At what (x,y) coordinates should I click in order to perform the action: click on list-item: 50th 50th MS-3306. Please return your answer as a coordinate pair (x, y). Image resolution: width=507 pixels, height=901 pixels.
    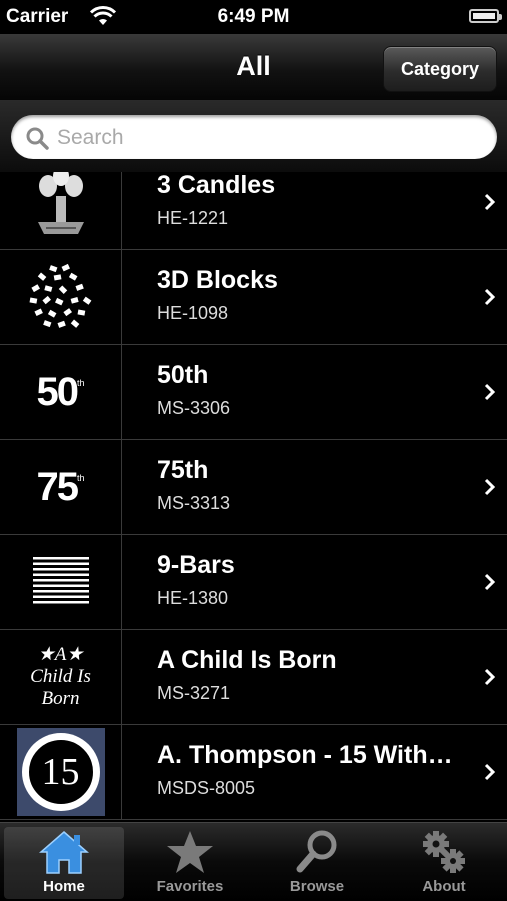
    Looking at the image, I should click on (253, 392).